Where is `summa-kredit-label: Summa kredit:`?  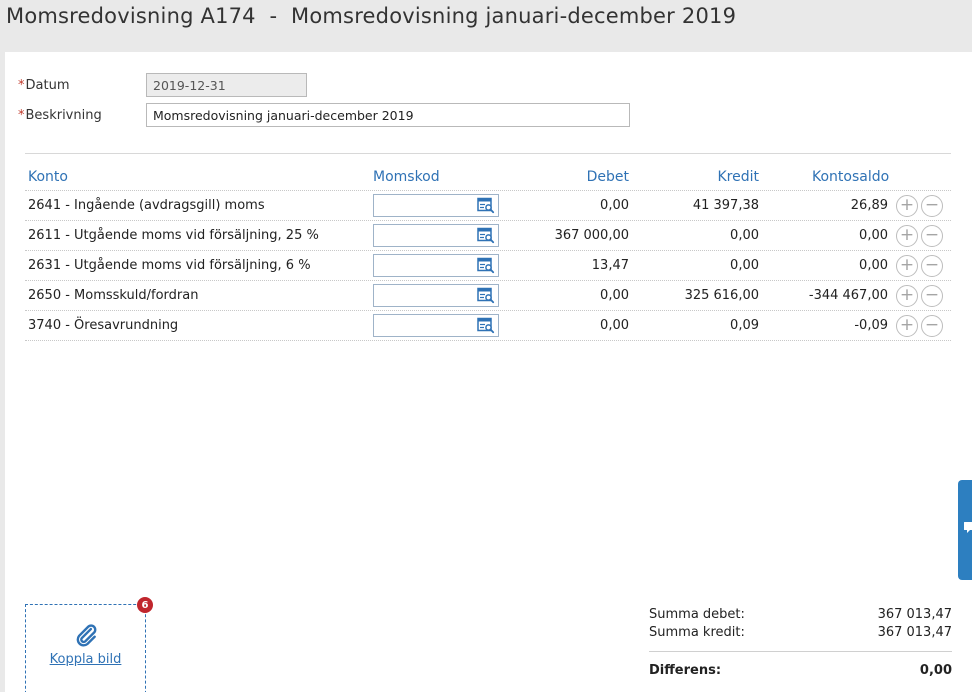
summa-kredit-label: Summa kredit: is located at coordinates (697, 632).